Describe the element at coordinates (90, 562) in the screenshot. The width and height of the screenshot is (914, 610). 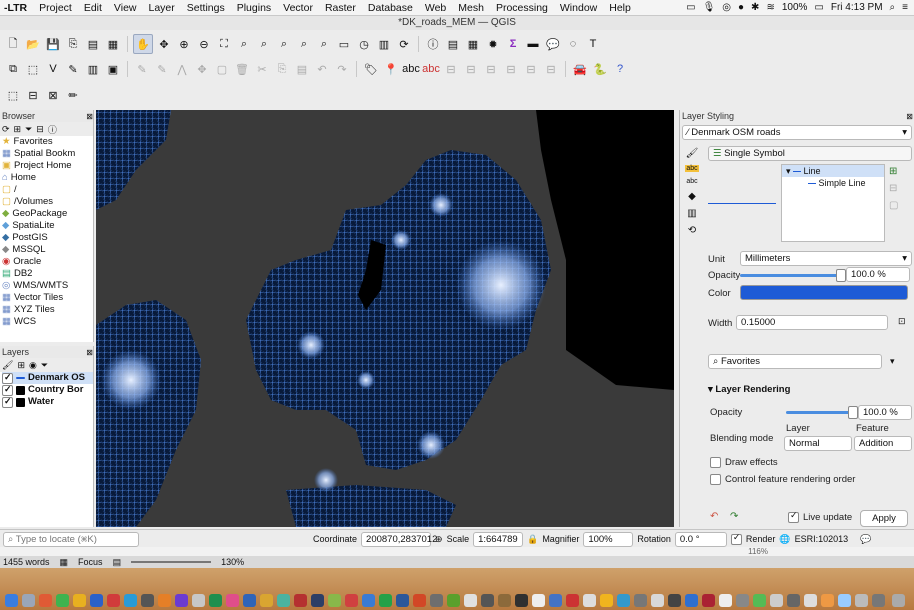
I see `focus-label: Focus` at that location.